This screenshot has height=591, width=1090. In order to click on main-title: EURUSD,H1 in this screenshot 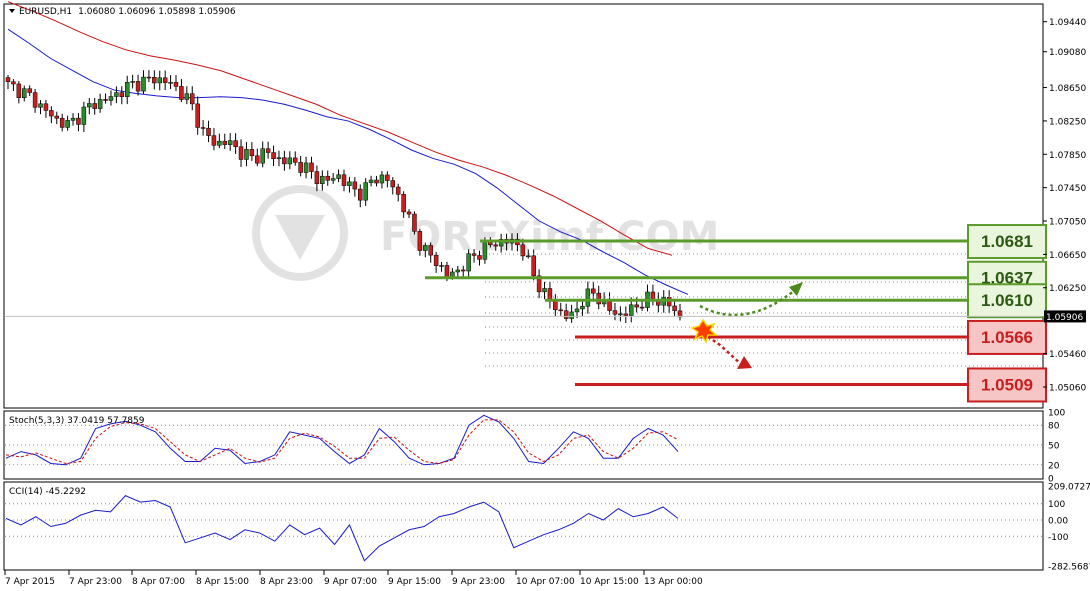, I will do `click(45, 12)`.